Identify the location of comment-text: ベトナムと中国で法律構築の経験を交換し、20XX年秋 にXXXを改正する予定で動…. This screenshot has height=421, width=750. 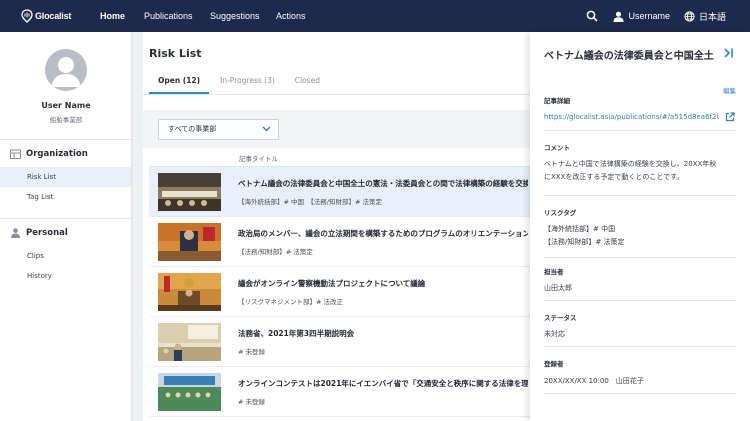
(630, 170).